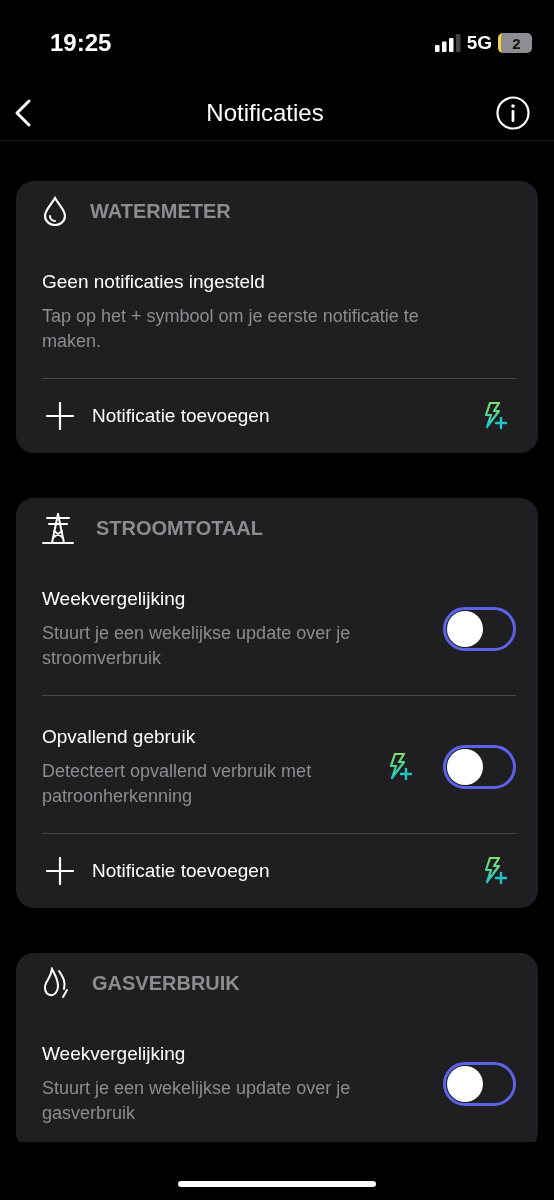 The width and height of the screenshot is (554, 1200). Describe the element at coordinates (180, 528) in the screenshot. I see `section-title: STROOMTOTAAL` at that location.